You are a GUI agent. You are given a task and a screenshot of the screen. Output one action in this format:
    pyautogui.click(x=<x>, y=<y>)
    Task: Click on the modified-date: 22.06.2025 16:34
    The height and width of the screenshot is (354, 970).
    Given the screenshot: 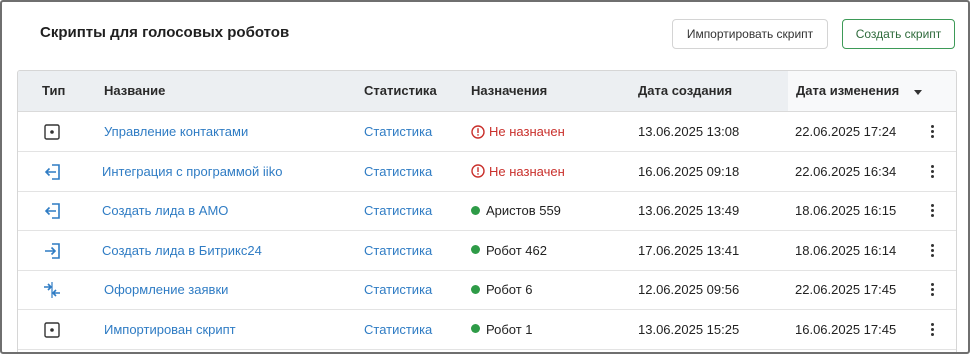 What is the action you would take?
    pyautogui.click(x=846, y=171)
    